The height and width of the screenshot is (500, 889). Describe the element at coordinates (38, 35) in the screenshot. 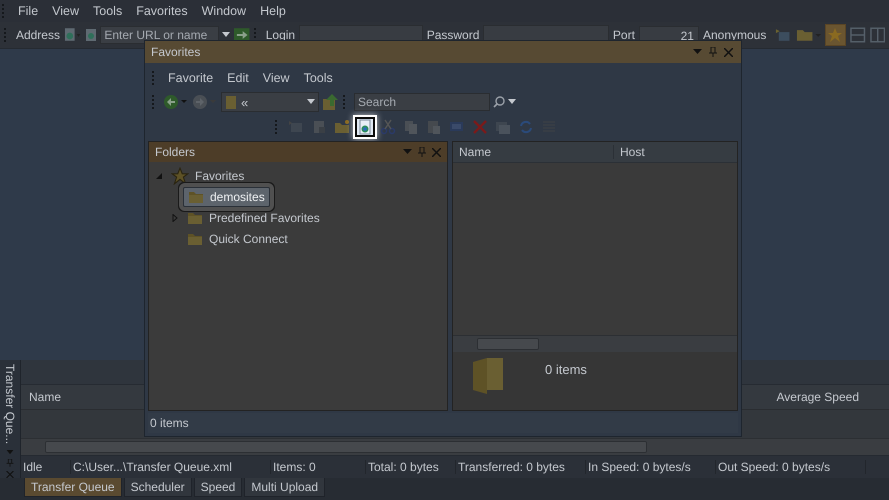

I see `address-label: Address` at that location.